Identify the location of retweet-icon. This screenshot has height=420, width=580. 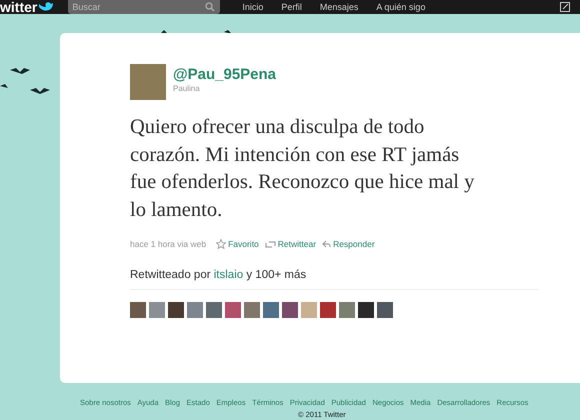
(270, 244).